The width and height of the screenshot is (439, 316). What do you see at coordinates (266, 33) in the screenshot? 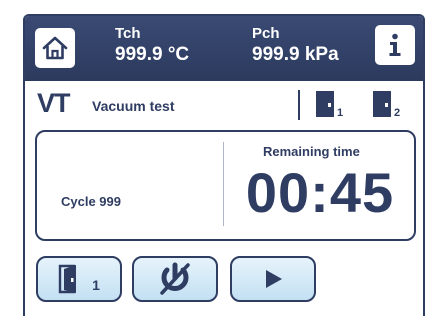
I see `pch-label: Pch` at bounding box center [266, 33].